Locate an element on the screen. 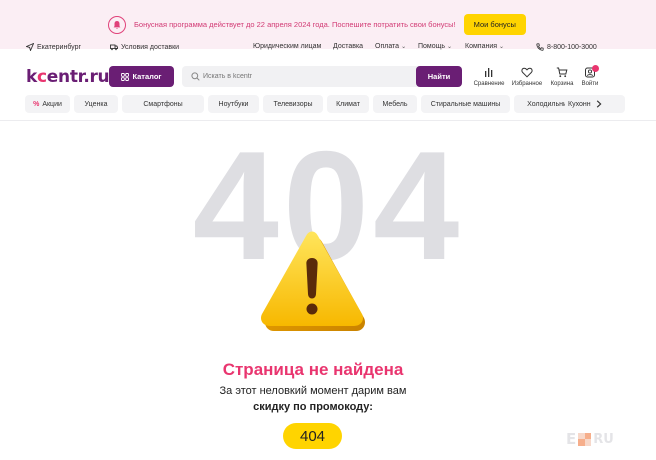 Image resolution: width=656 pixels, height=460 pixels. grid-icon is located at coordinates (125, 76).